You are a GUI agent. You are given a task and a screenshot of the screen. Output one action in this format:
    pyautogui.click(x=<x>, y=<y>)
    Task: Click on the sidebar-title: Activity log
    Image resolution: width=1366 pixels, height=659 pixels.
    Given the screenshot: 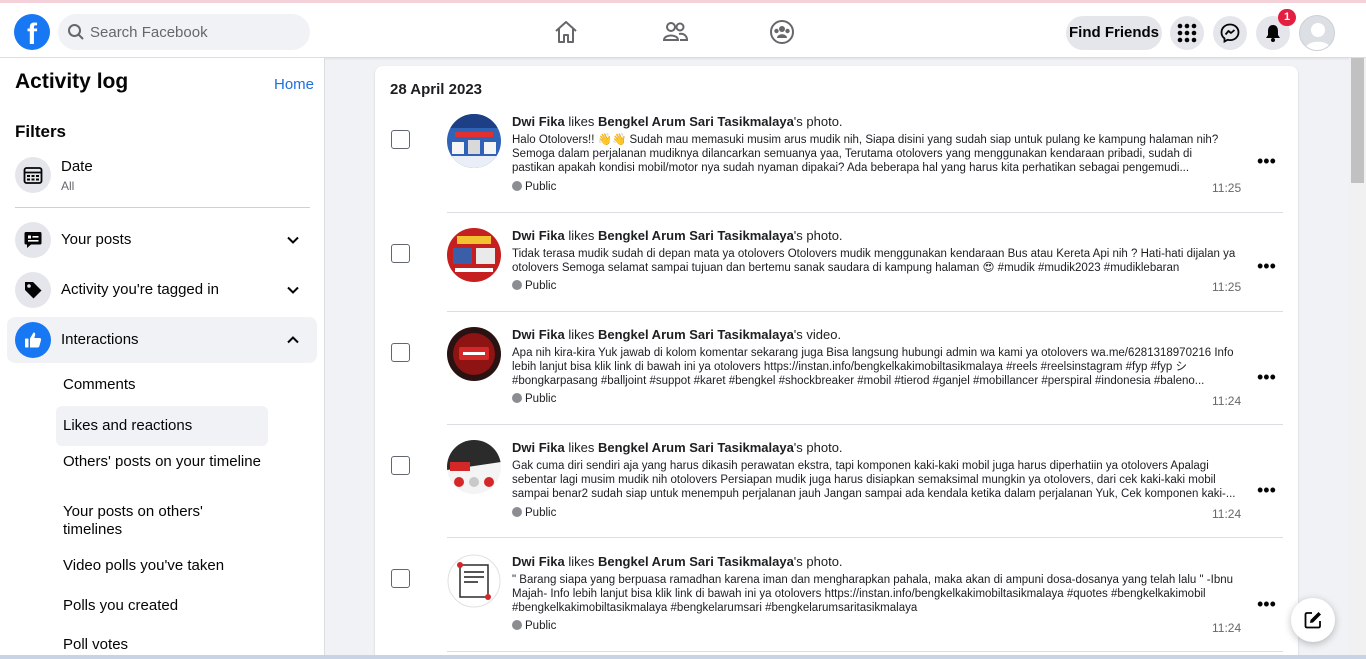 What is the action you would take?
    pyautogui.click(x=72, y=81)
    